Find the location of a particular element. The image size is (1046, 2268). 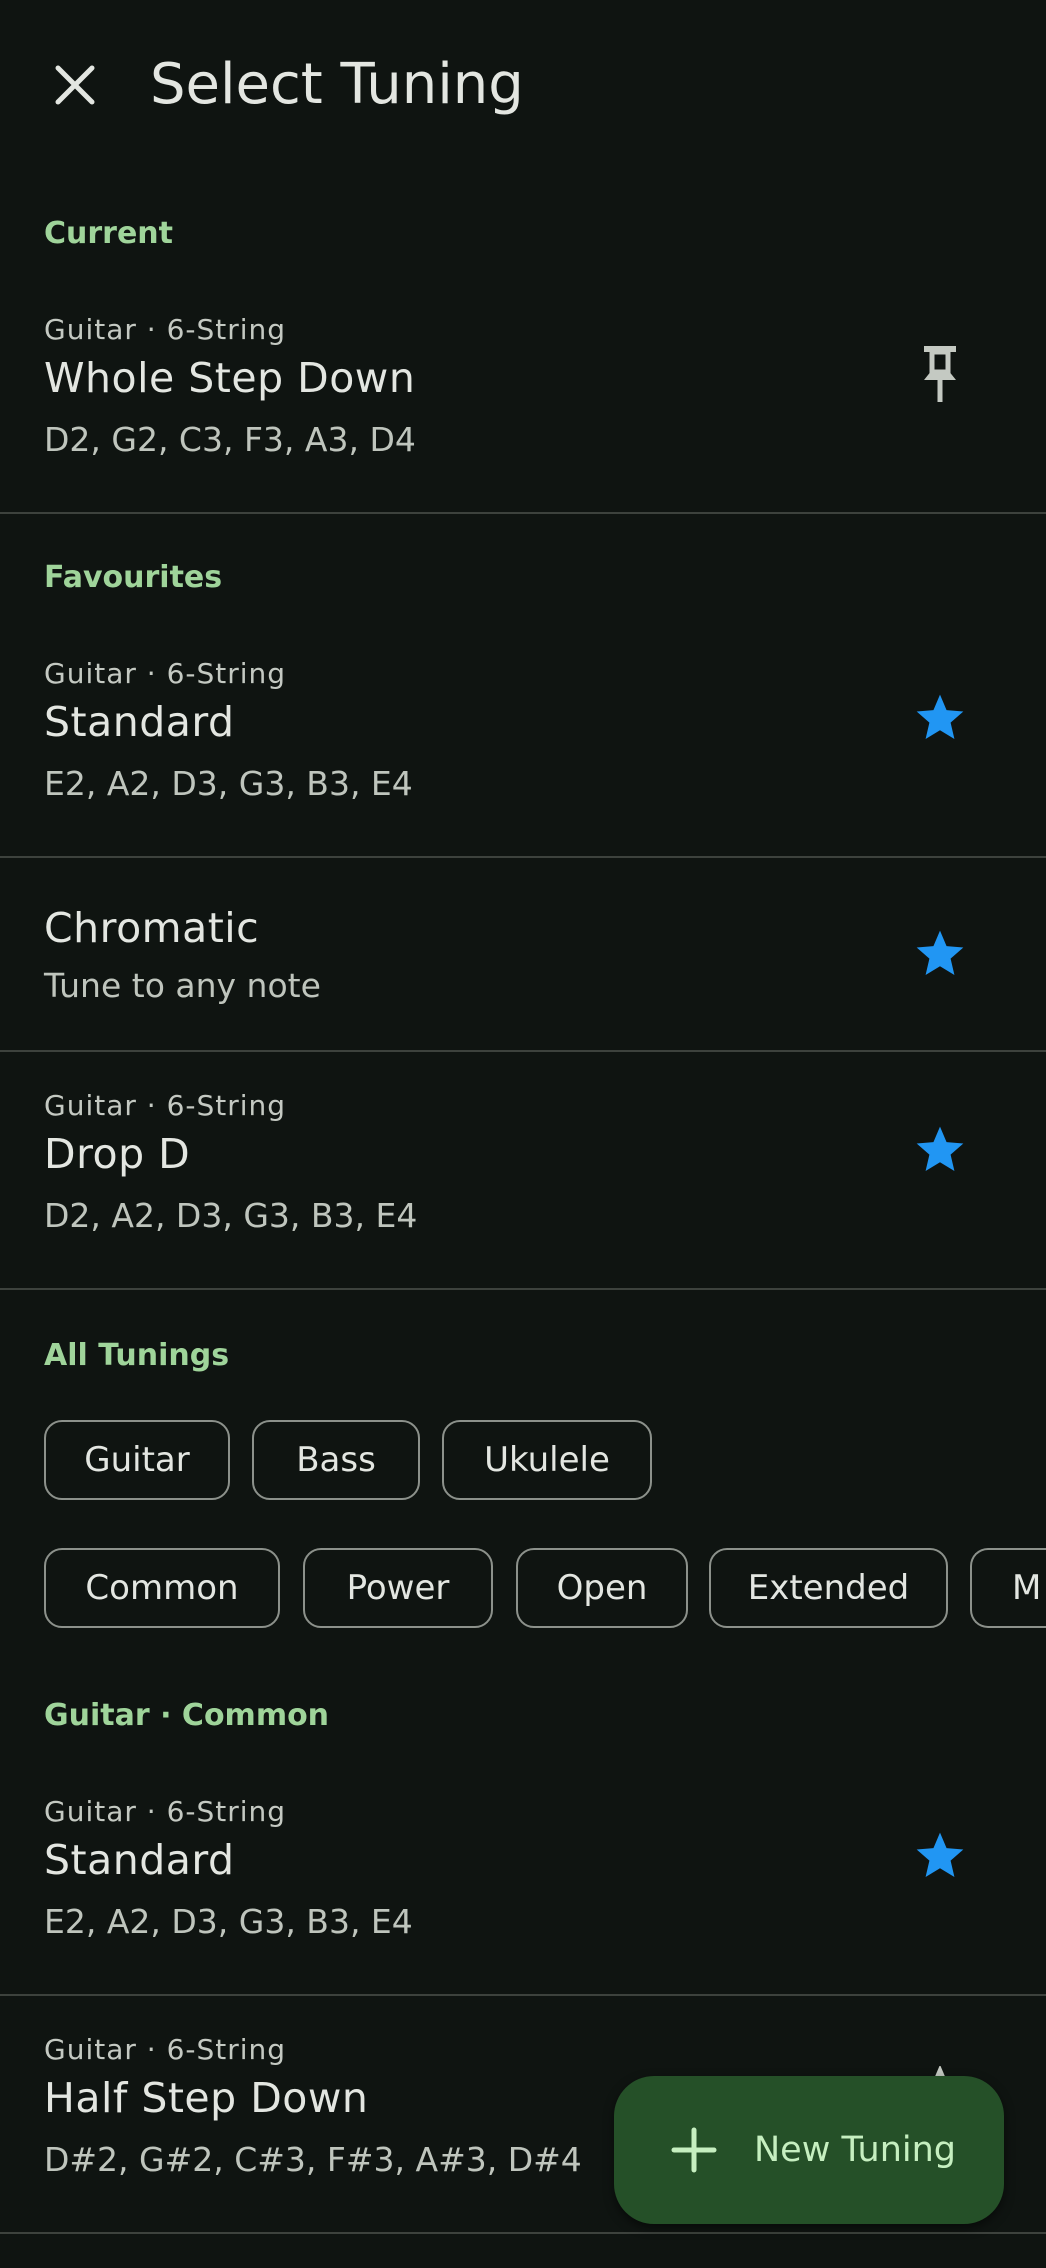

tuning-name: Half Step Down is located at coordinates (206, 2098).